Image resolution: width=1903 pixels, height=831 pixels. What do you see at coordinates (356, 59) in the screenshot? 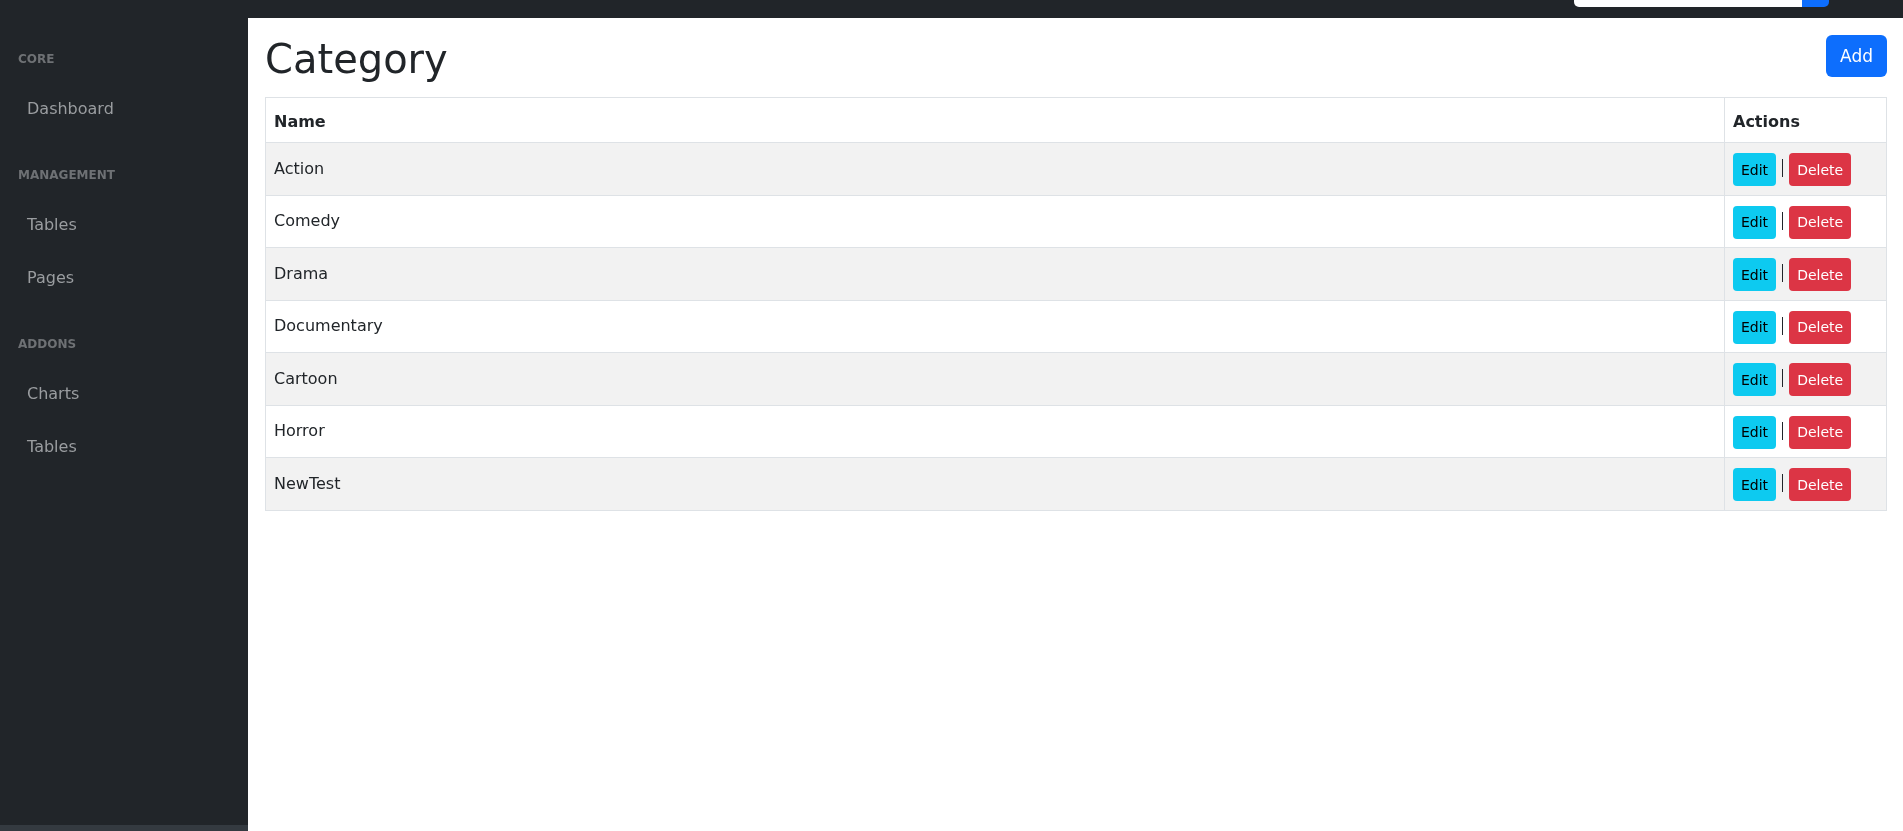
I see `page-title: Category` at bounding box center [356, 59].